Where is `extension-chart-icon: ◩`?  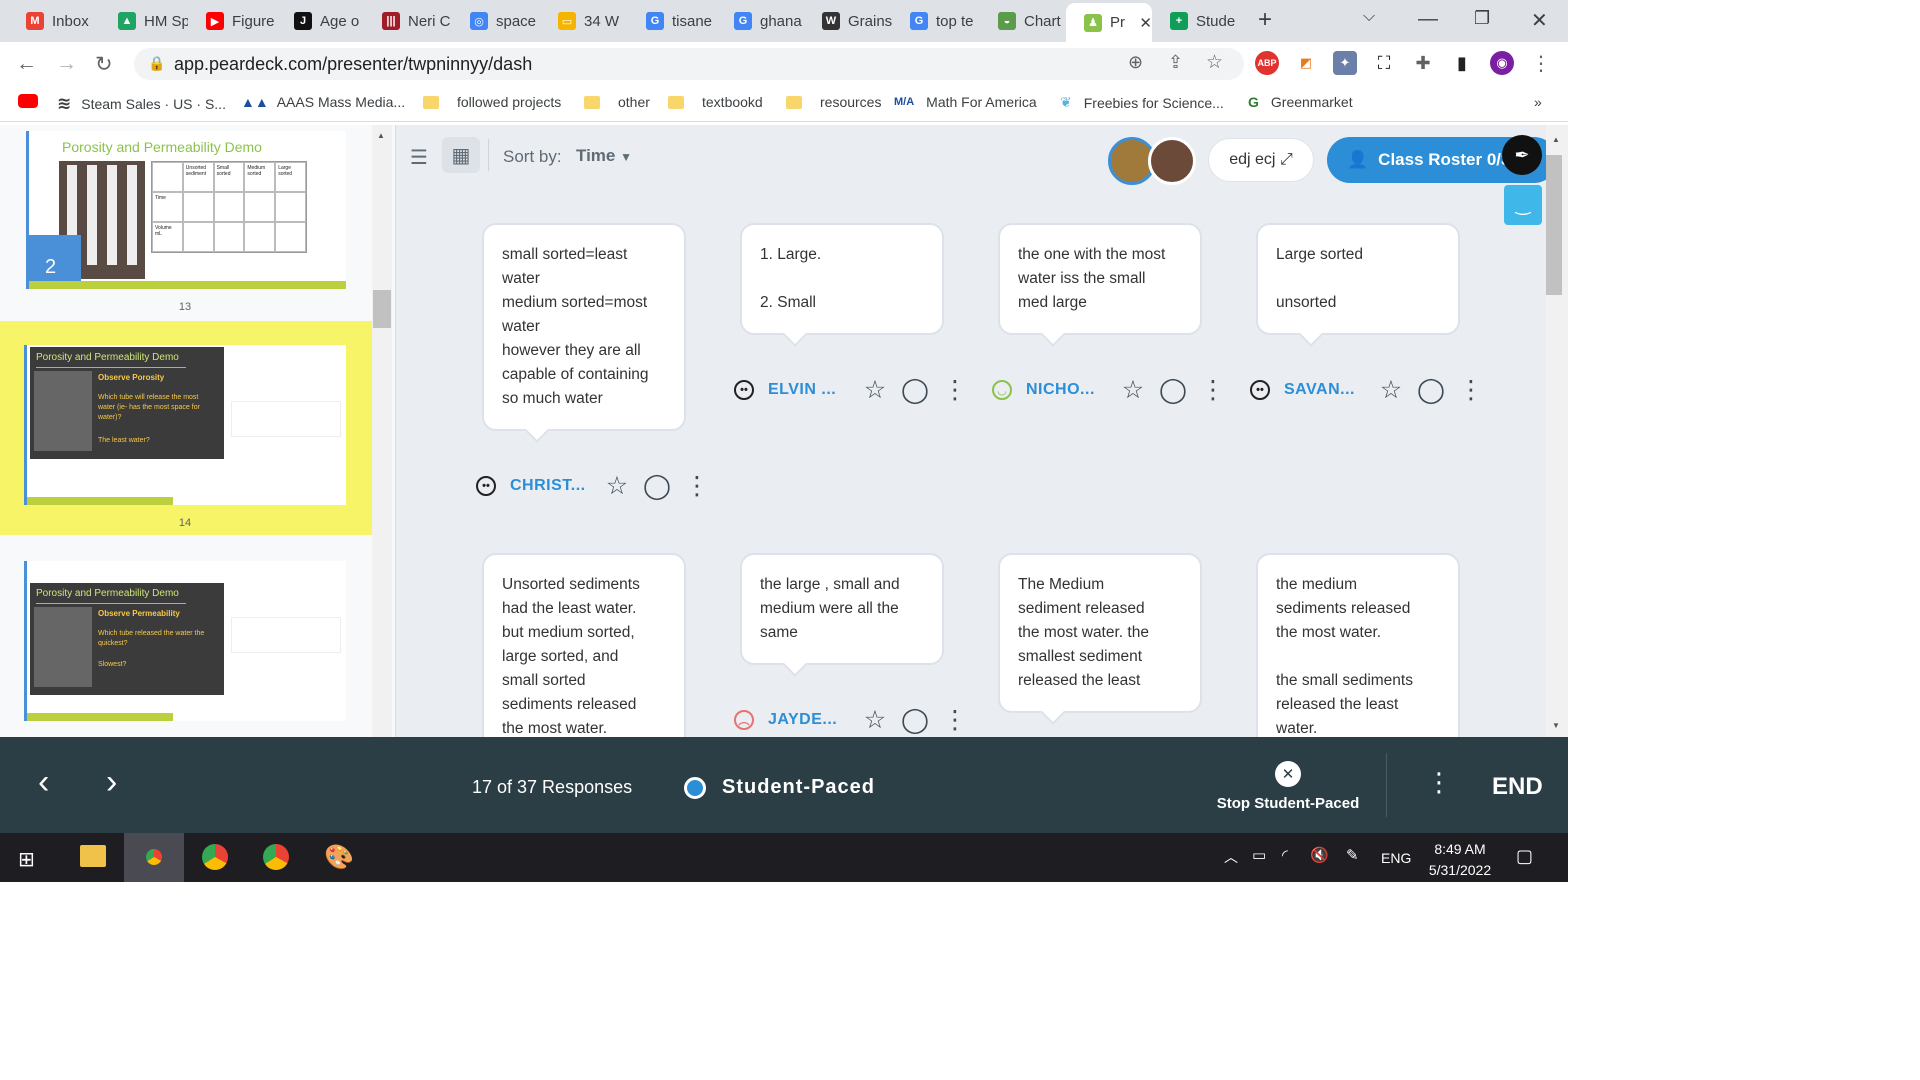
extension-chart-icon: ◩ is located at coordinates (1306, 63).